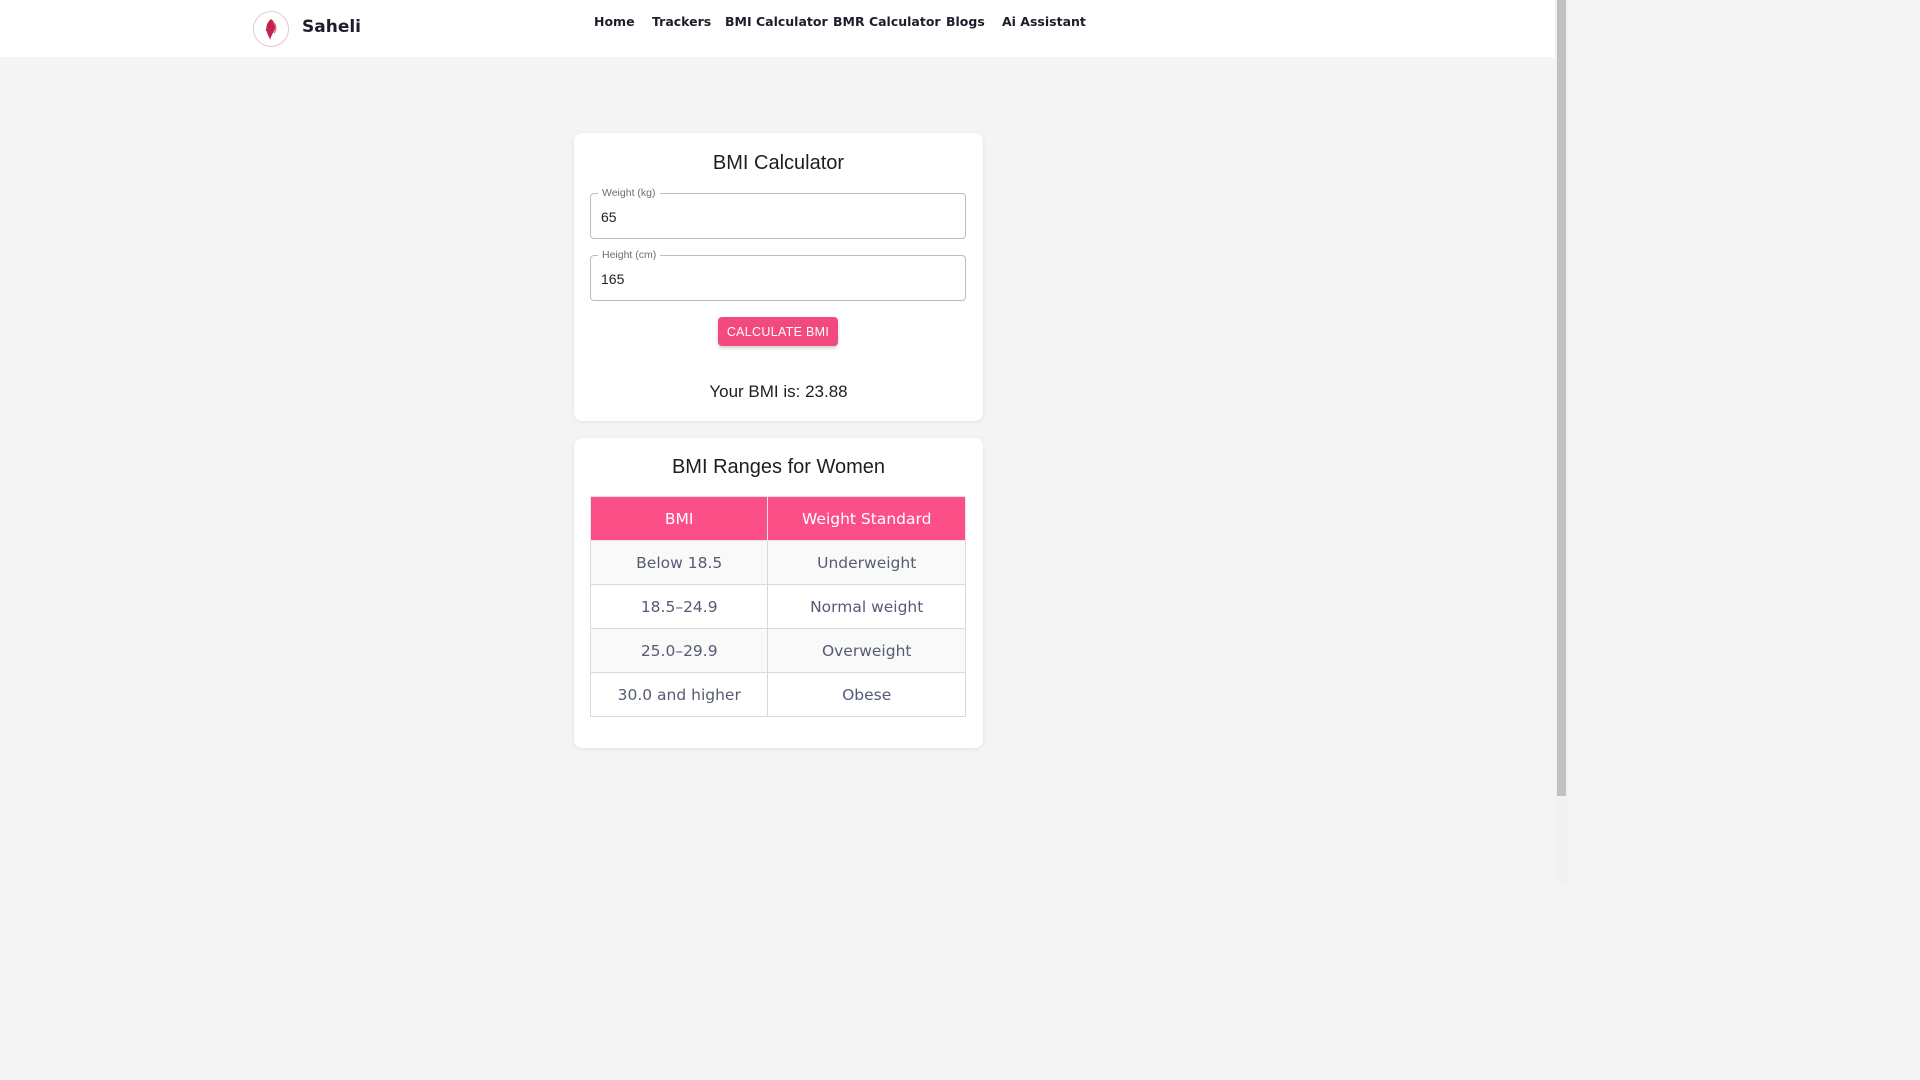 The image size is (1920, 1080). What do you see at coordinates (866, 518) in the screenshot?
I see `header-weight-standard: Weight Standard` at bounding box center [866, 518].